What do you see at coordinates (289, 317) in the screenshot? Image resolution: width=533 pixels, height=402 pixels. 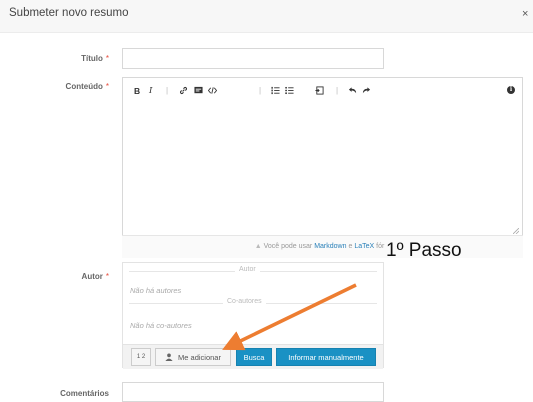 I see `annotation-arrow-icon` at bounding box center [289, 317].